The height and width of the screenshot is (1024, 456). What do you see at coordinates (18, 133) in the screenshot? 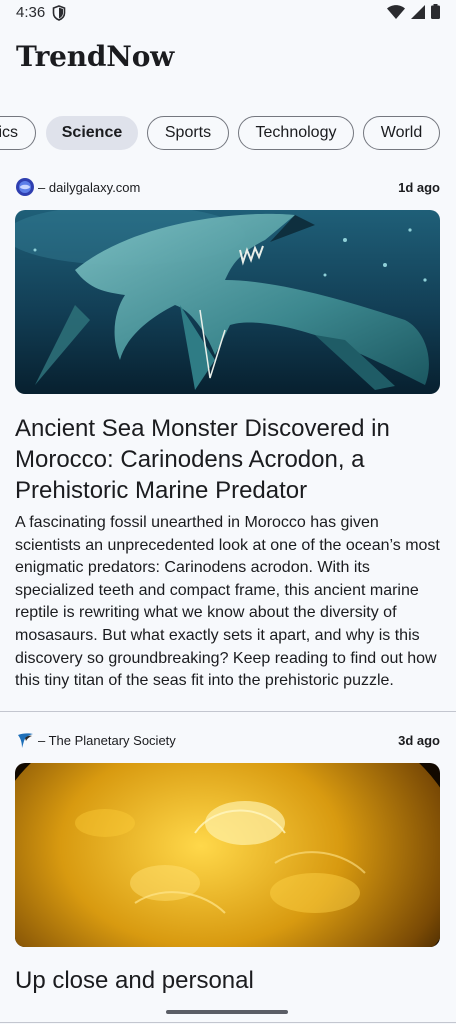
I see `chip-politics: ics` at bounding box center [18, 133].